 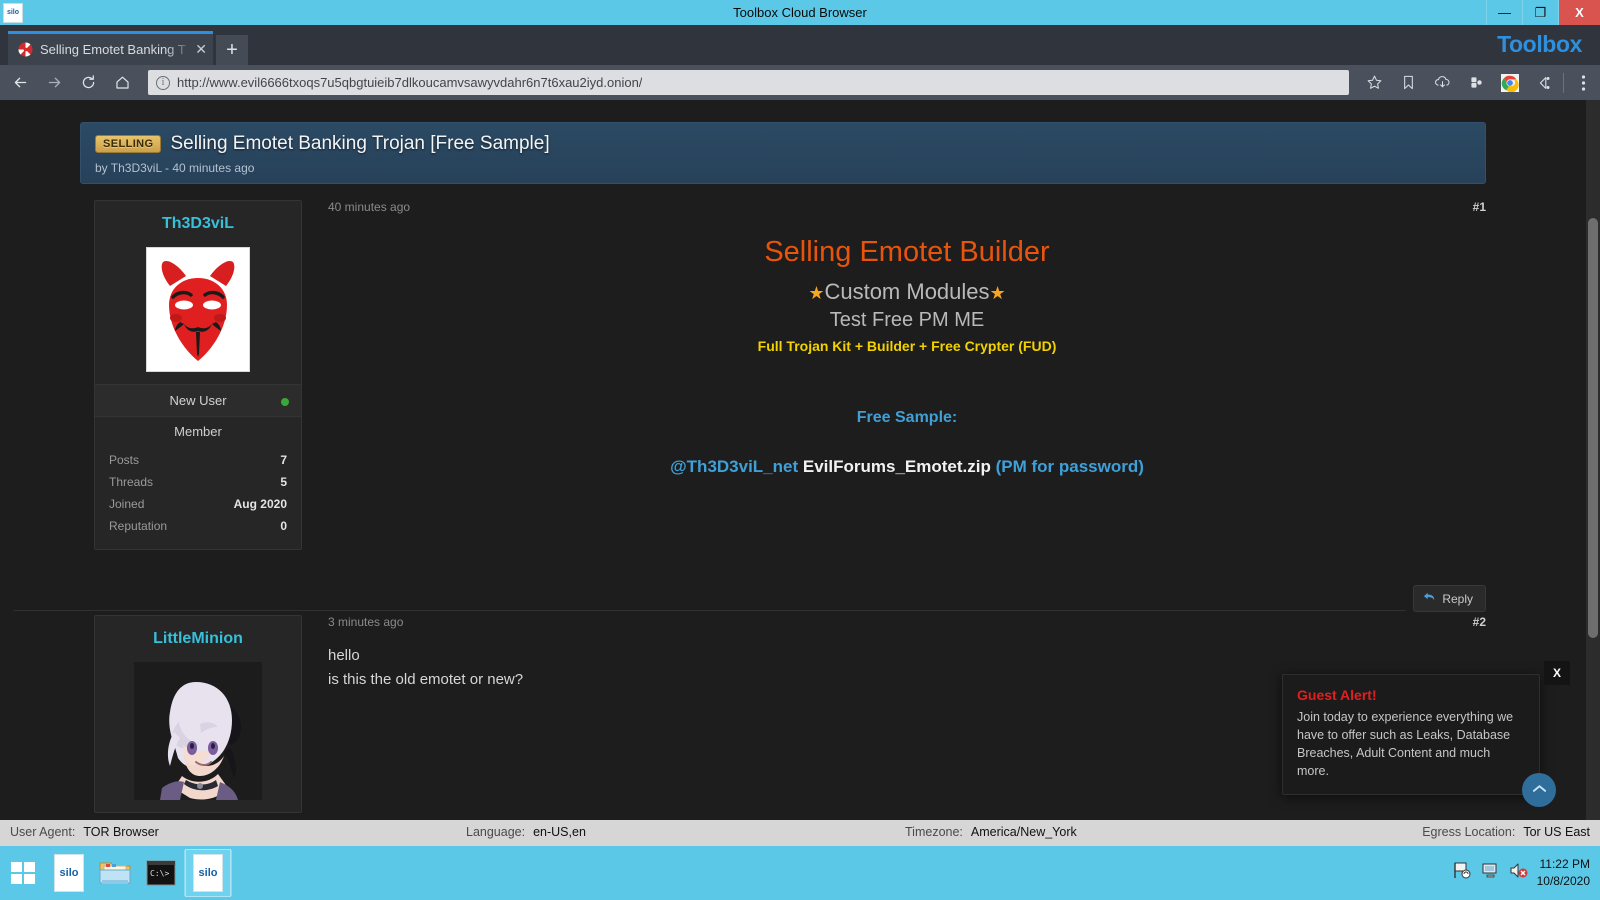 What do you see at coordinates (198, 224) in the screenshot?
I see `username-link: Th3D3viL` at bounding box center [198, 224].